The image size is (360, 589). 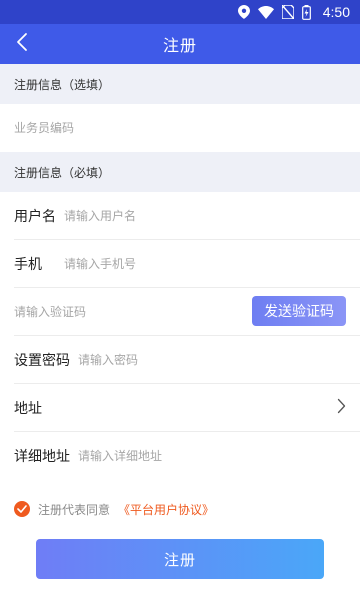 I want to click on verification-row: 发送验证码, so click(x=180, y=312).